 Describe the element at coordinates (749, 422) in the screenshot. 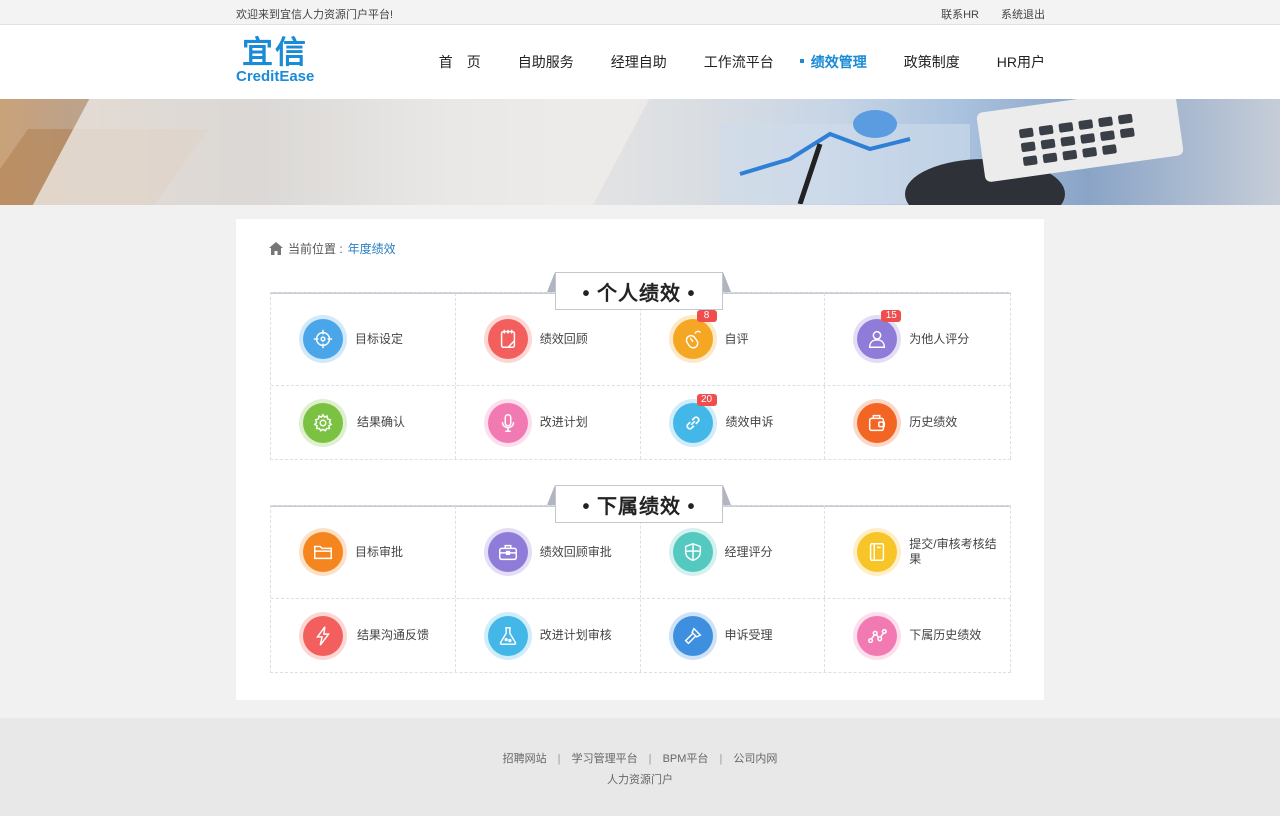

I see `tile-label: 绩效申诉` at that location.